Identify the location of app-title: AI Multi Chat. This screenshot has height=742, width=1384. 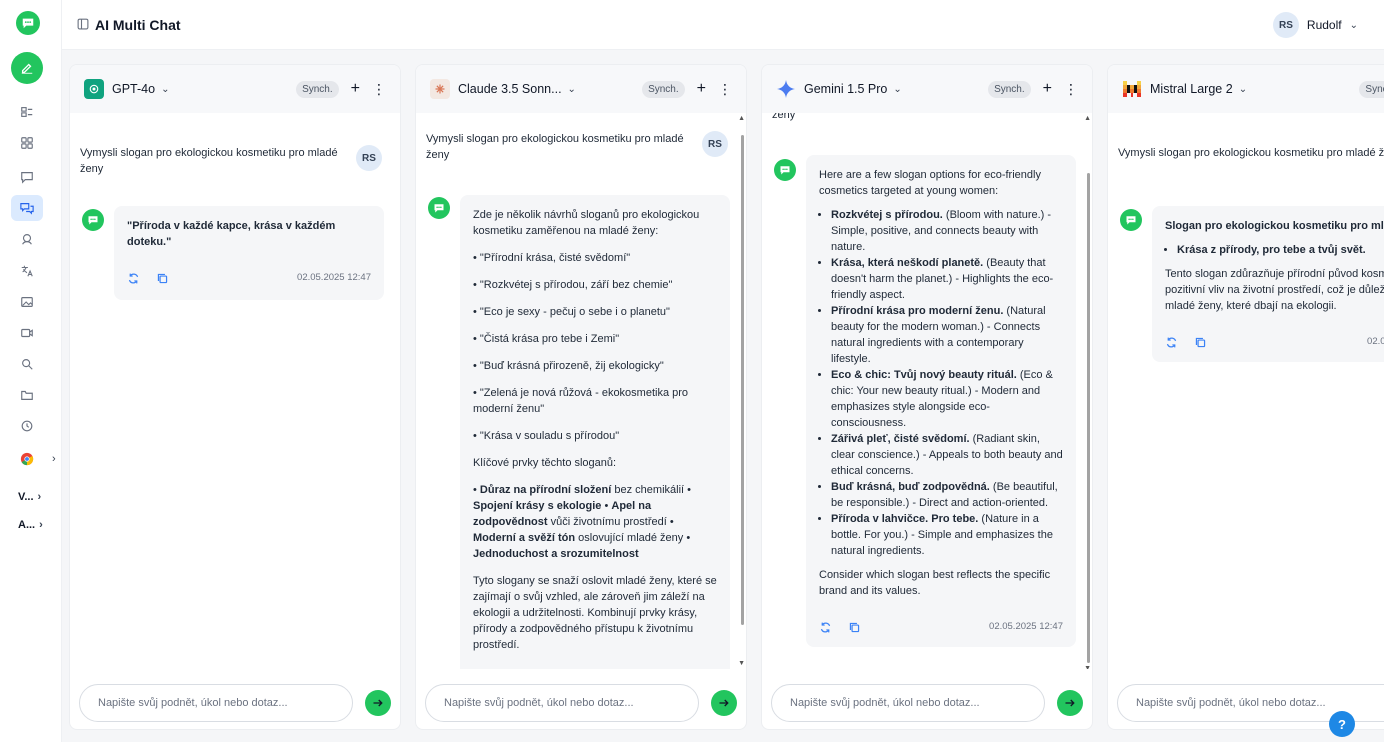
(138, 25).